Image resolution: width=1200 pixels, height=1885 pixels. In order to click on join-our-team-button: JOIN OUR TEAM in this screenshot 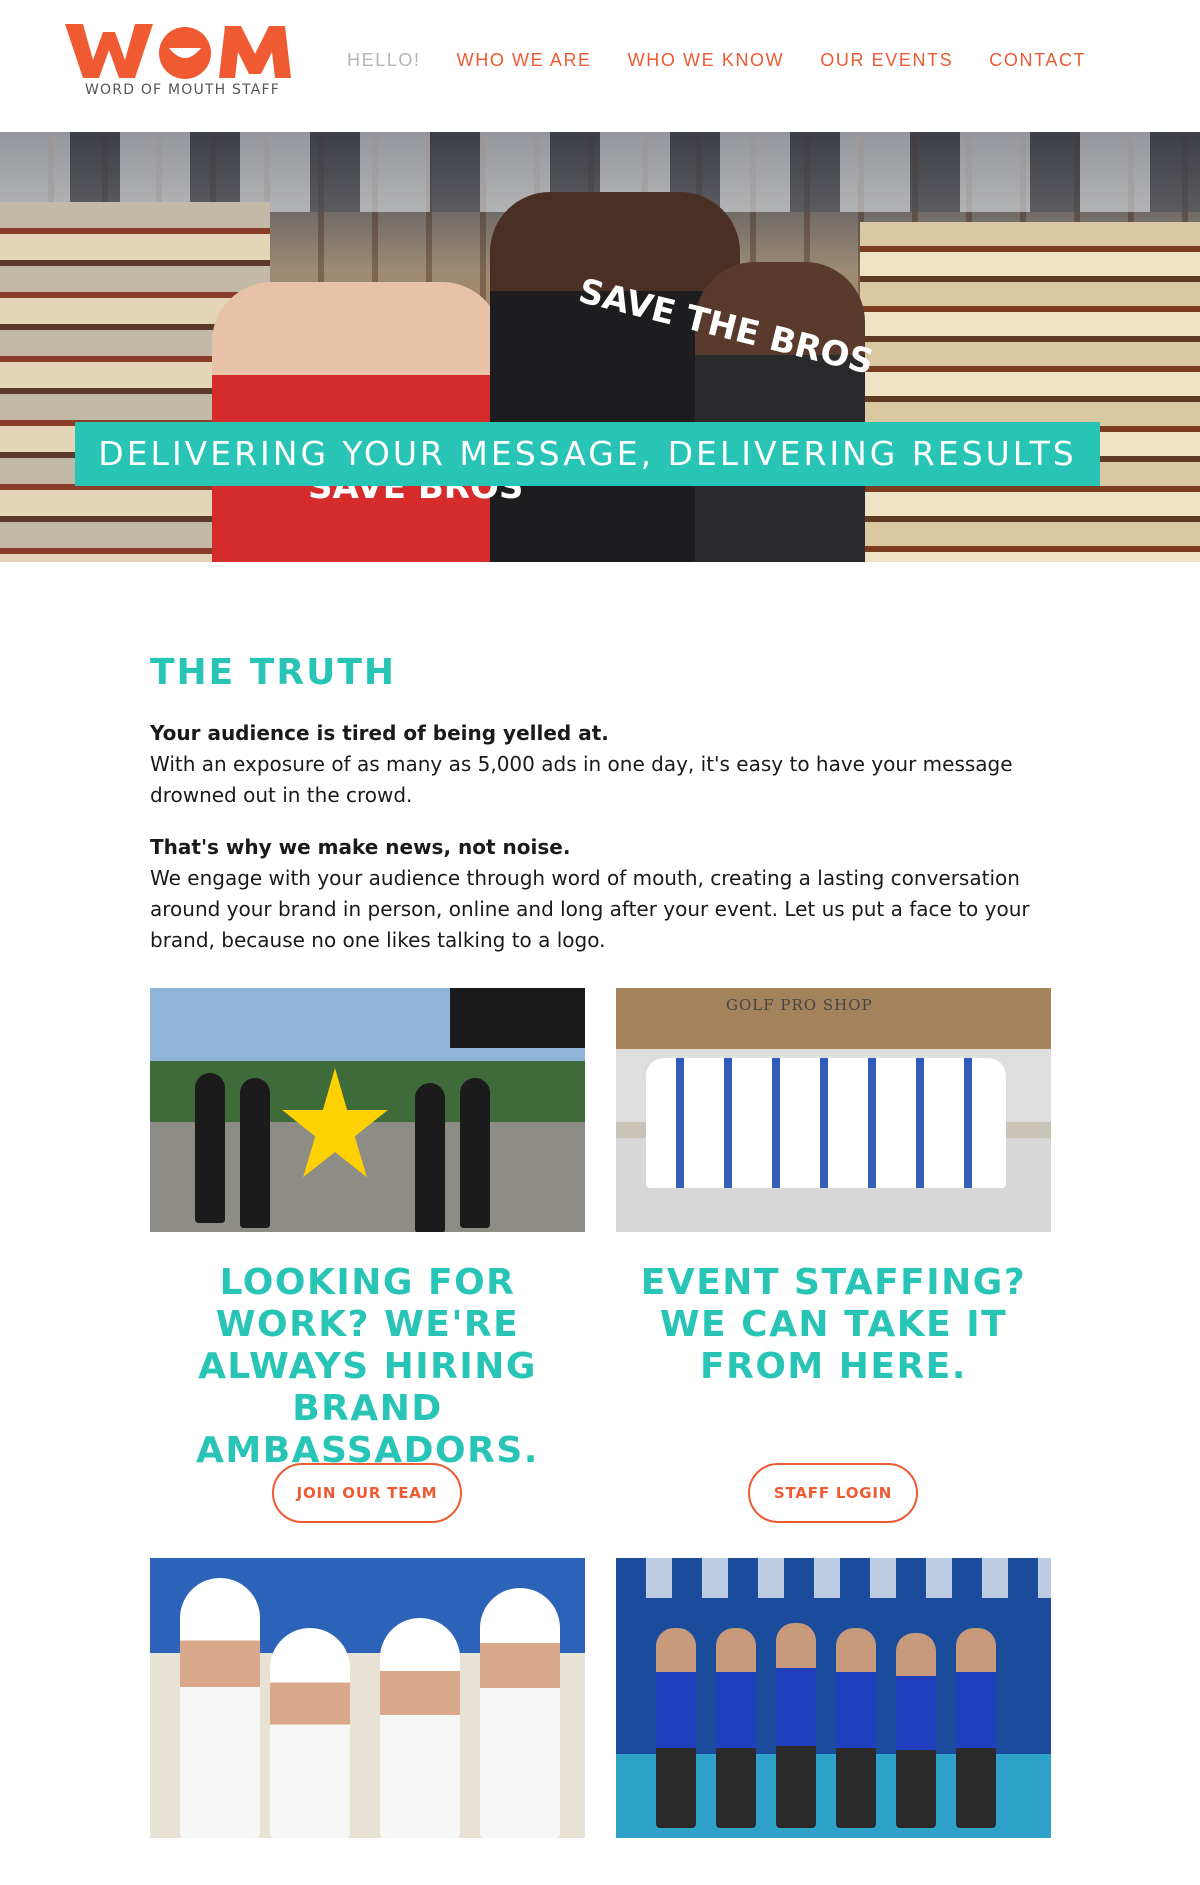, I will do `click(367, 1493)`.